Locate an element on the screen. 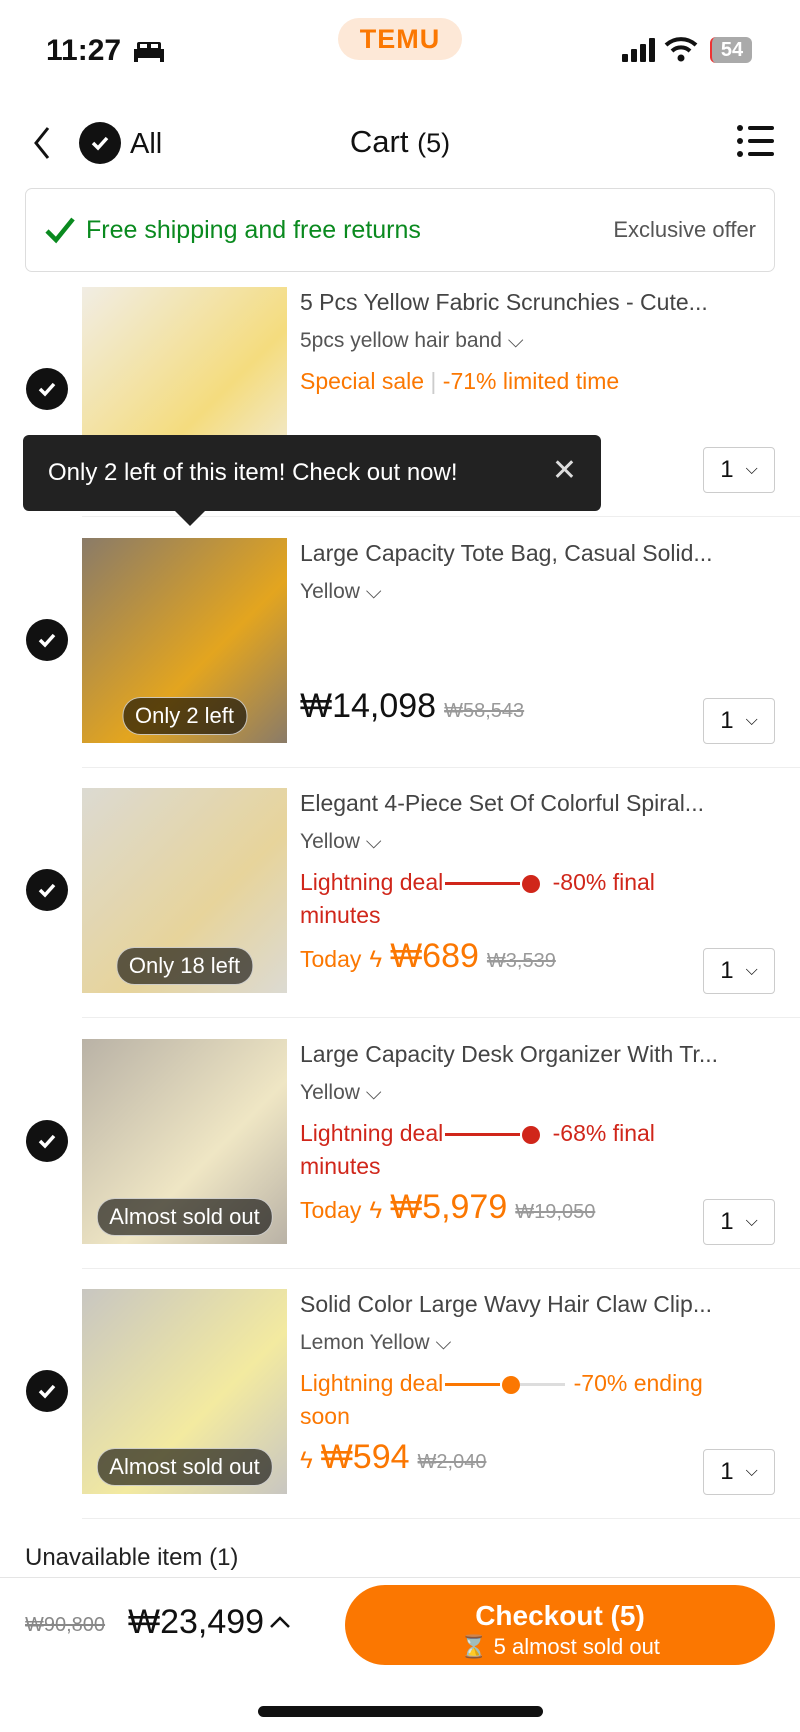 The image size is (800, 1732). temu-logo: TEMU is located at coordinates (400, 39).